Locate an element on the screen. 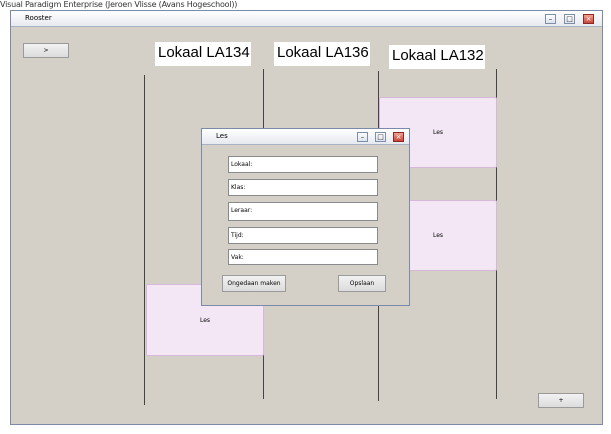 This screenshot has width=611, height=434. dialog-maximize-button: □ is located at coordinates (380, 137).